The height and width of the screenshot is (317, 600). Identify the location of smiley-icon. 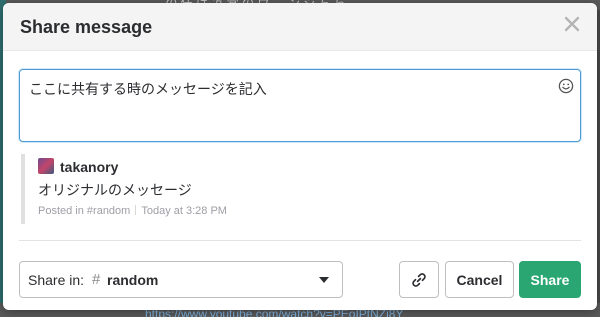
(566, 86).